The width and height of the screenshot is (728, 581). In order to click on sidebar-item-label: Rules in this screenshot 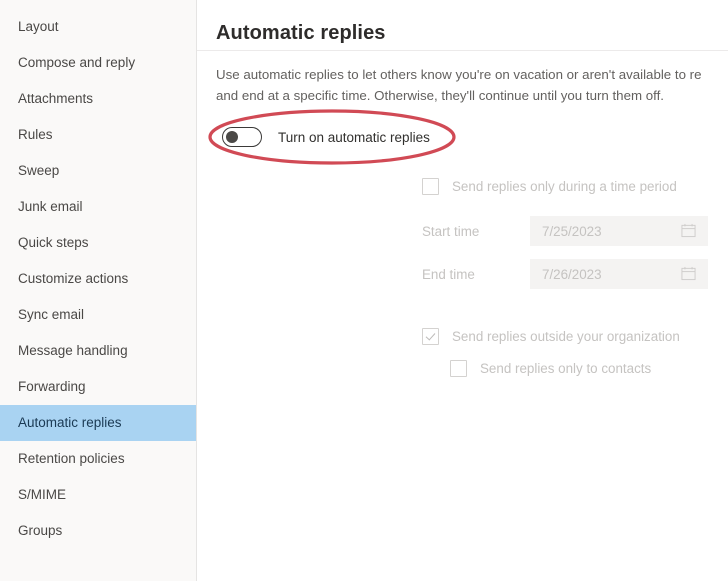, I will do `click(35, 134)`.